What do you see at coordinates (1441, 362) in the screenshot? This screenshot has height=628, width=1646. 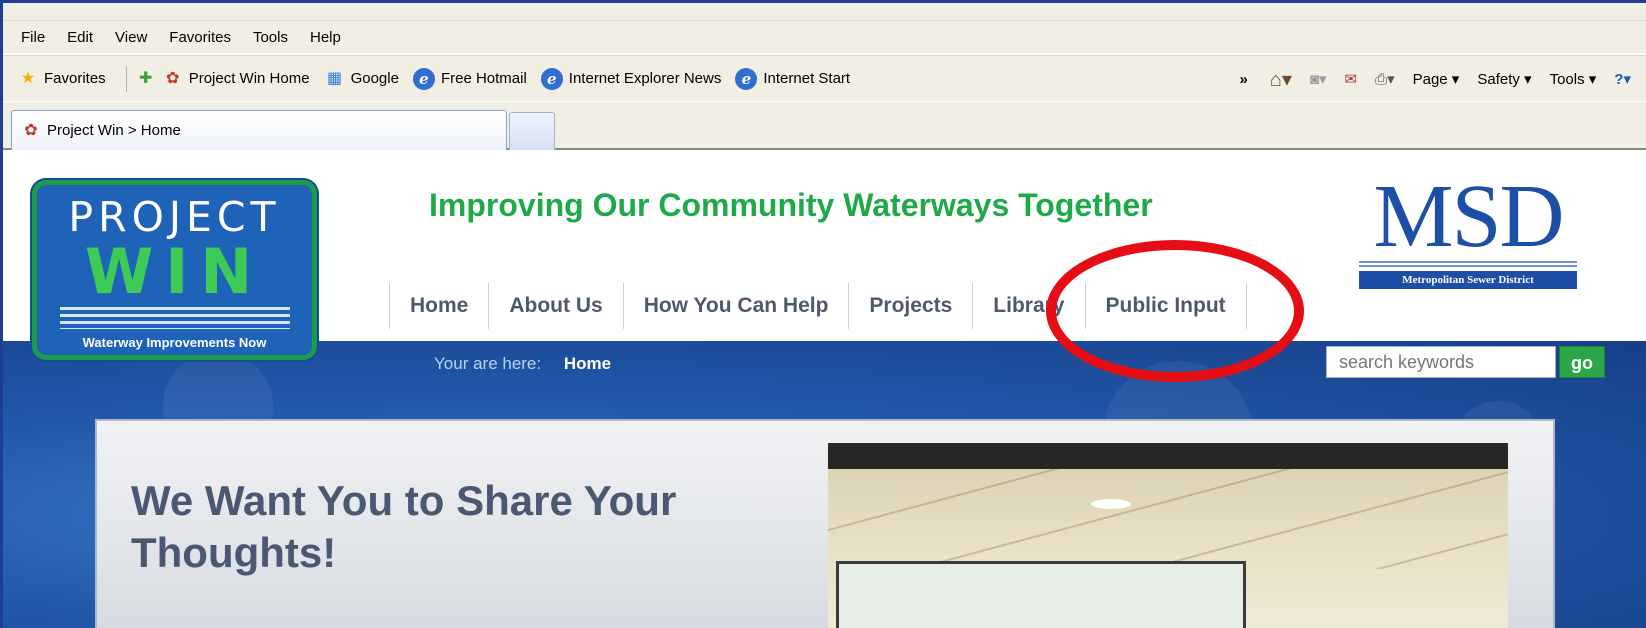 I see `search-input` at bounding box center [1441, 362].